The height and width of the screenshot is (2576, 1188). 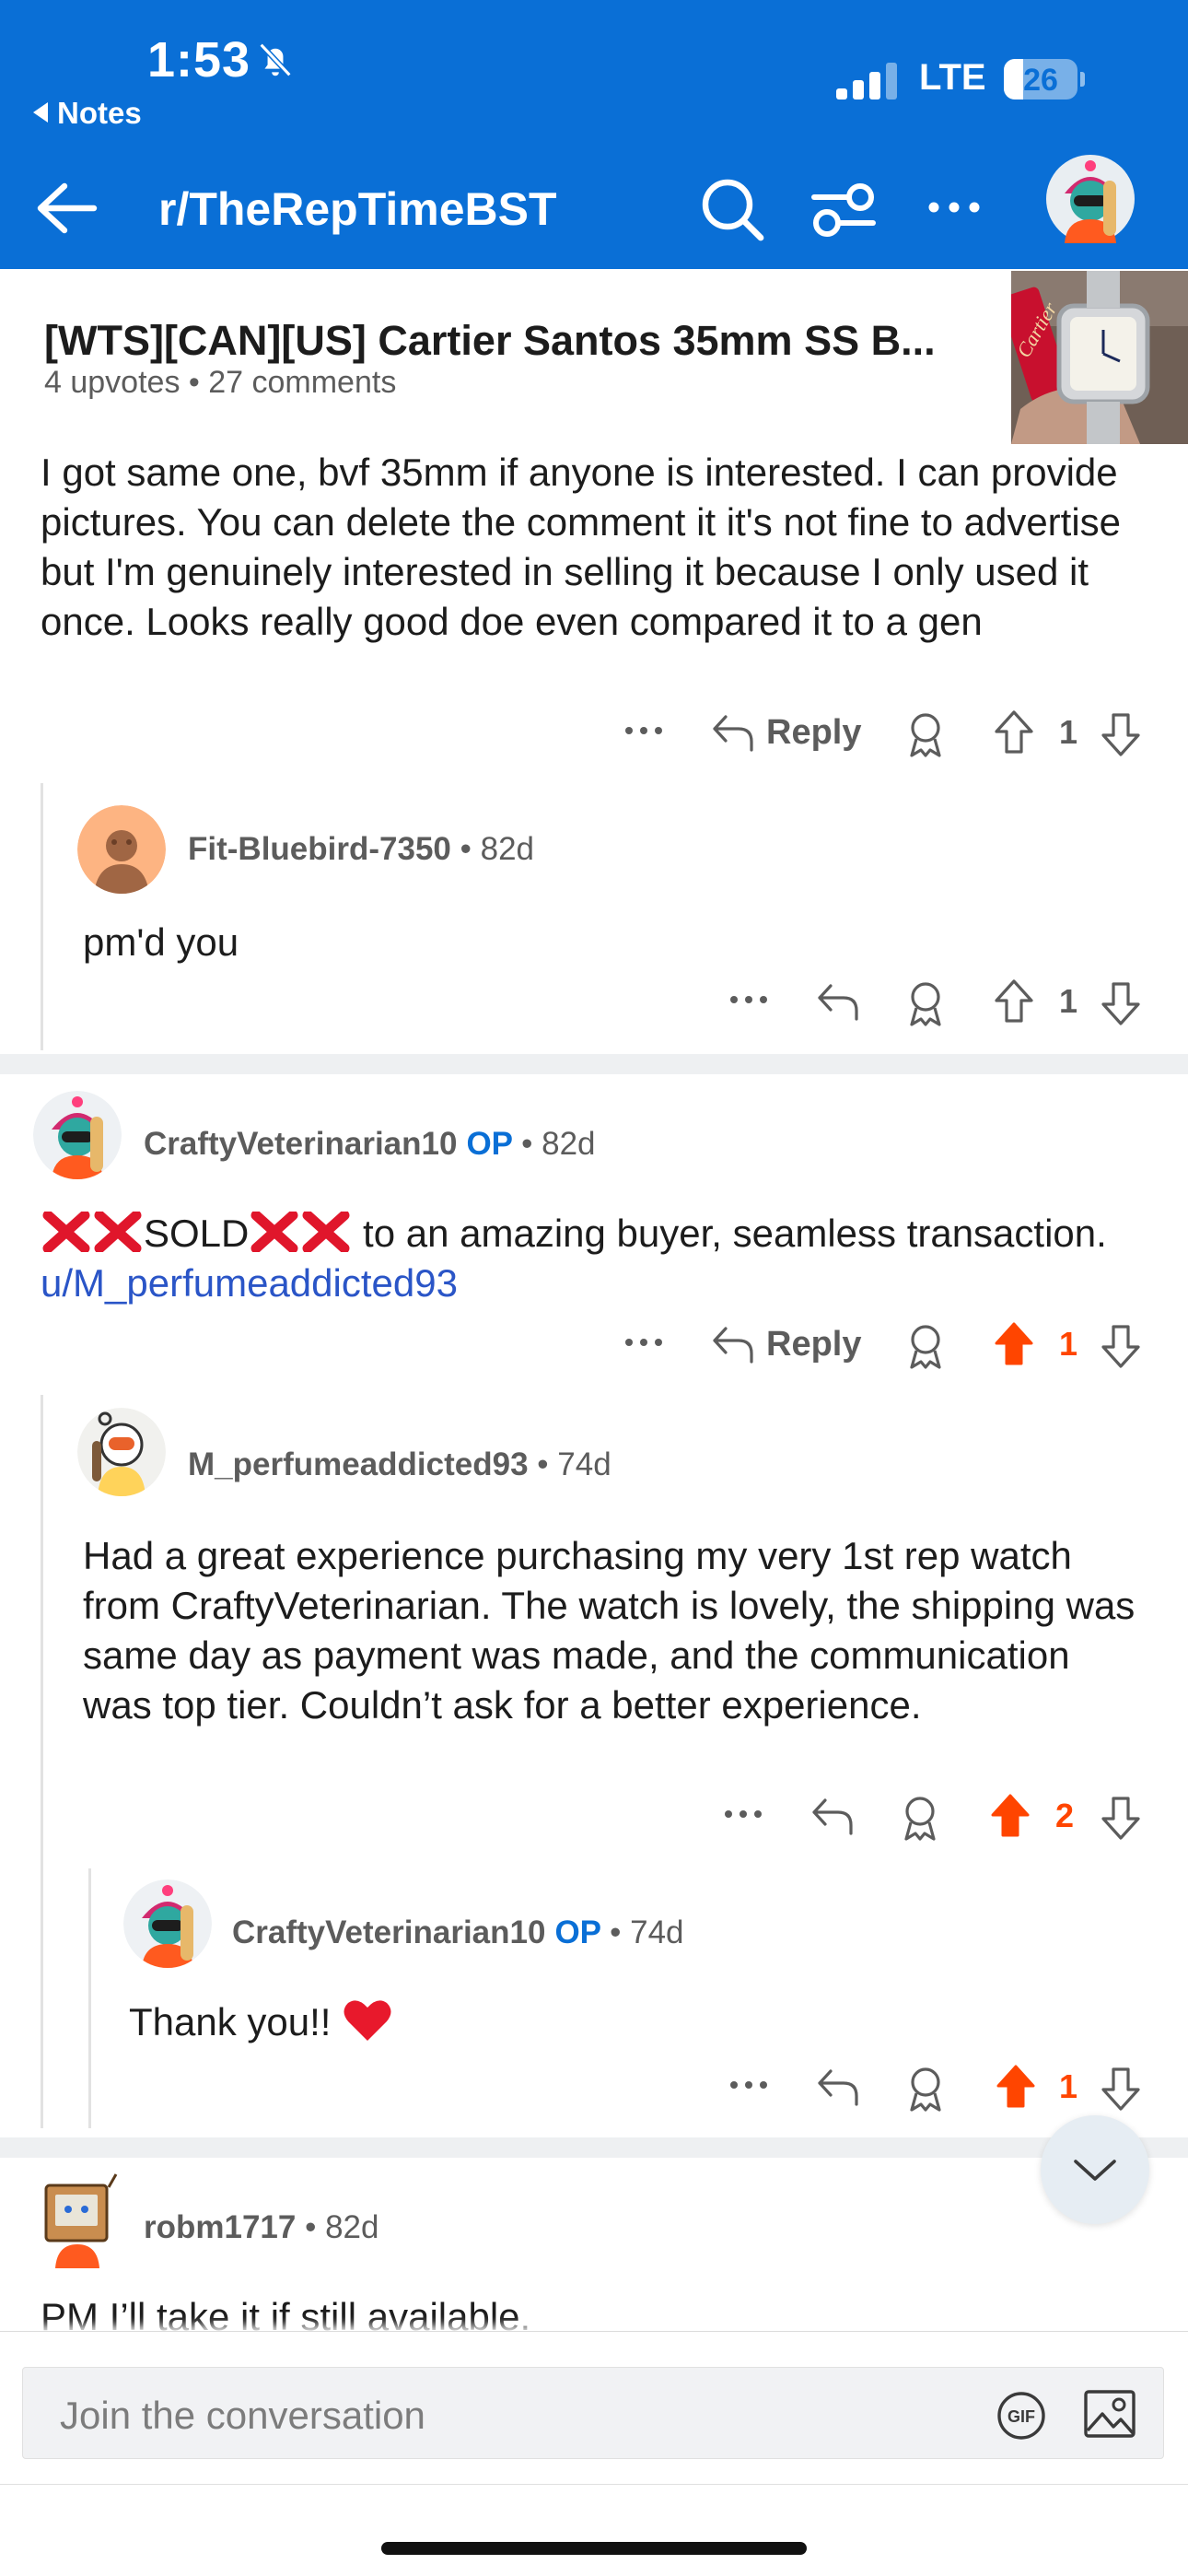 I want to click on gif-label: GIF, so click(x=1021, y=2416).